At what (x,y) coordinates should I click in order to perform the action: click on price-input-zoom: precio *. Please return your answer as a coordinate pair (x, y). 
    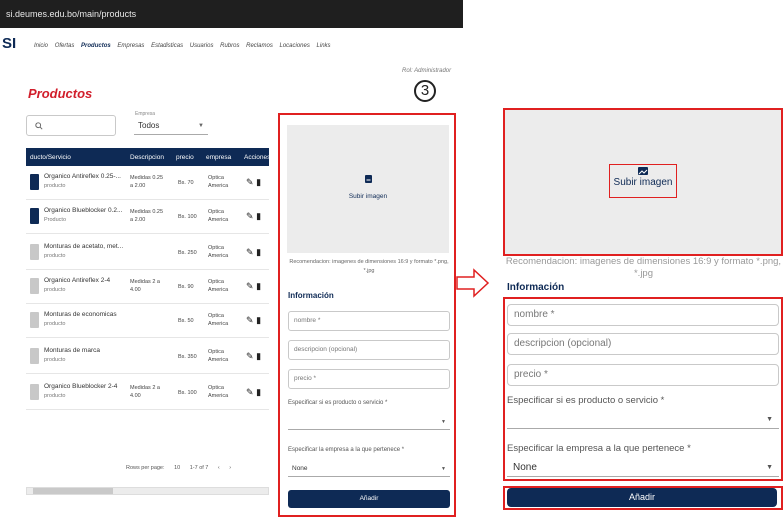
    Looking at the image, I should click on (643, 375).